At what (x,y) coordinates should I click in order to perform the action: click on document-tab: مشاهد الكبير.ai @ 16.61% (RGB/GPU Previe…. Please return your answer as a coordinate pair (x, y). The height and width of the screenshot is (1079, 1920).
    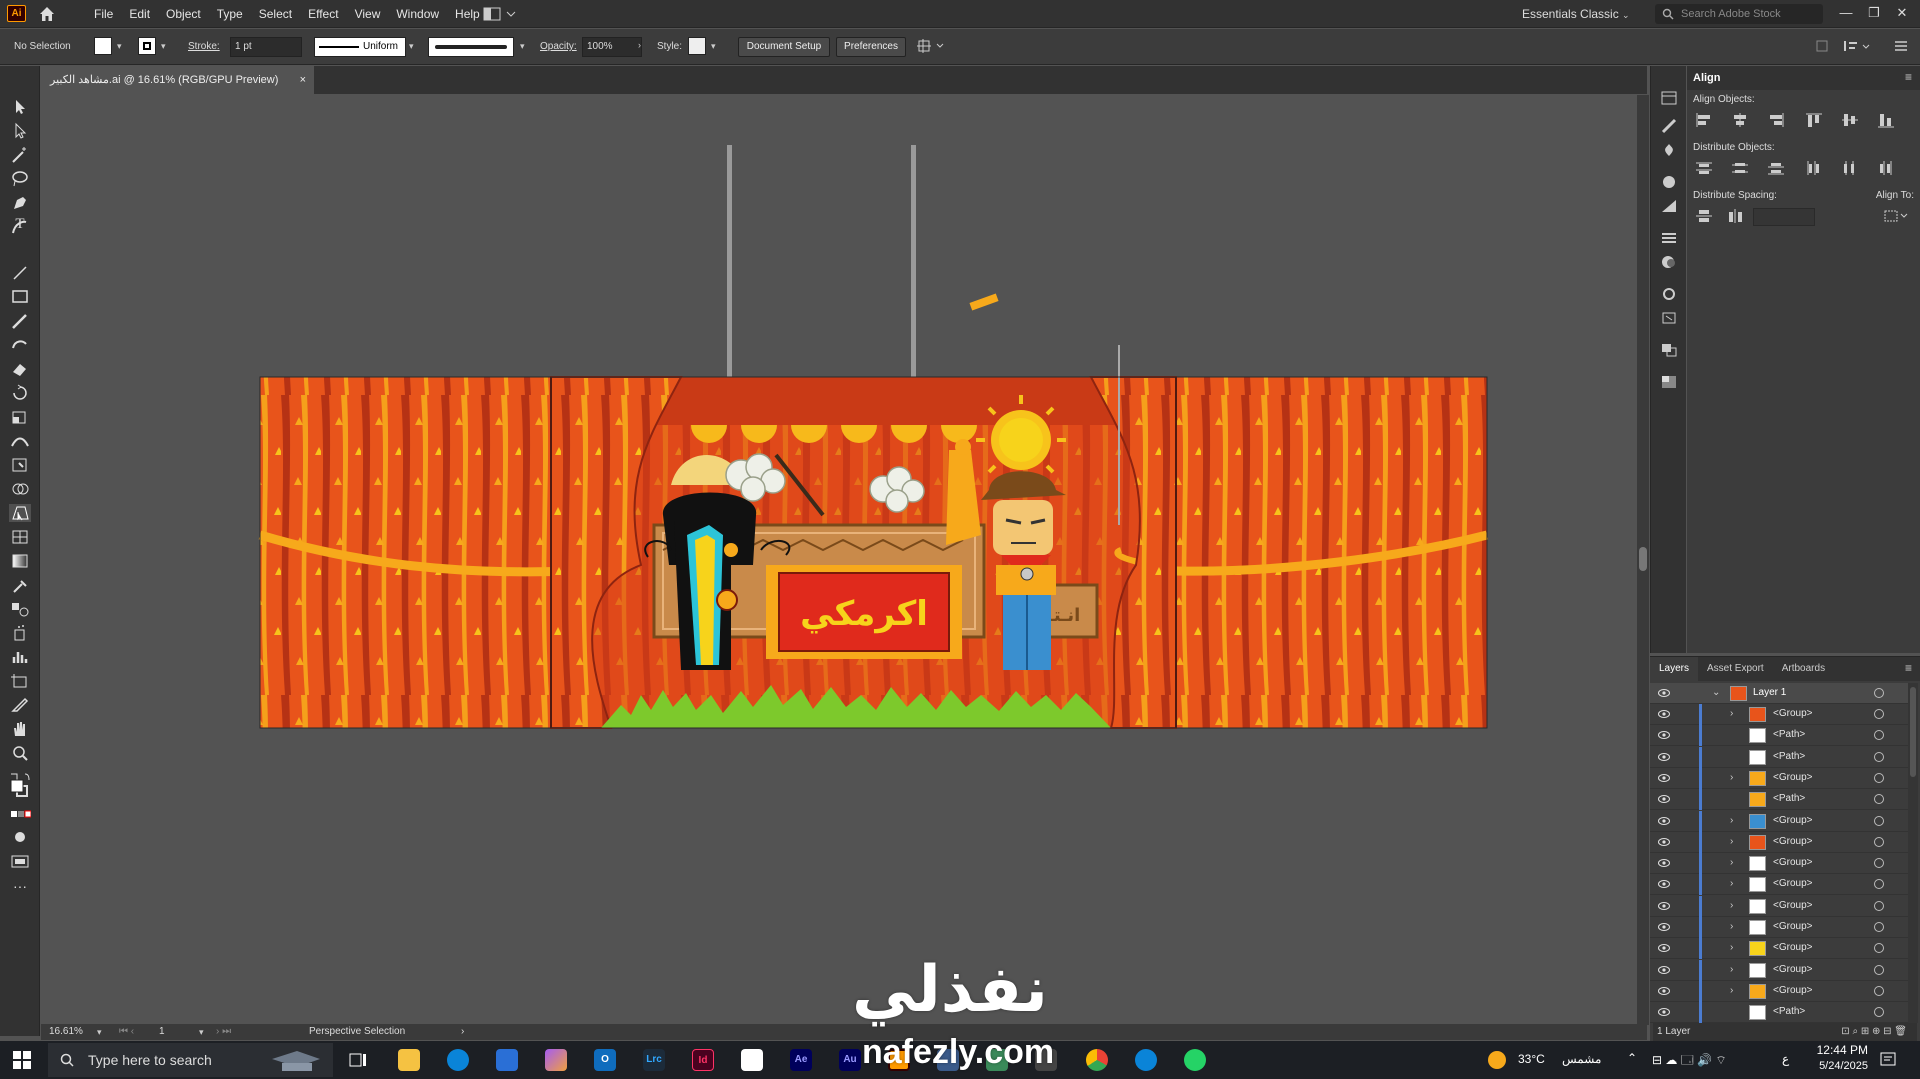
    Looking at the image, I should click on (179, 80).